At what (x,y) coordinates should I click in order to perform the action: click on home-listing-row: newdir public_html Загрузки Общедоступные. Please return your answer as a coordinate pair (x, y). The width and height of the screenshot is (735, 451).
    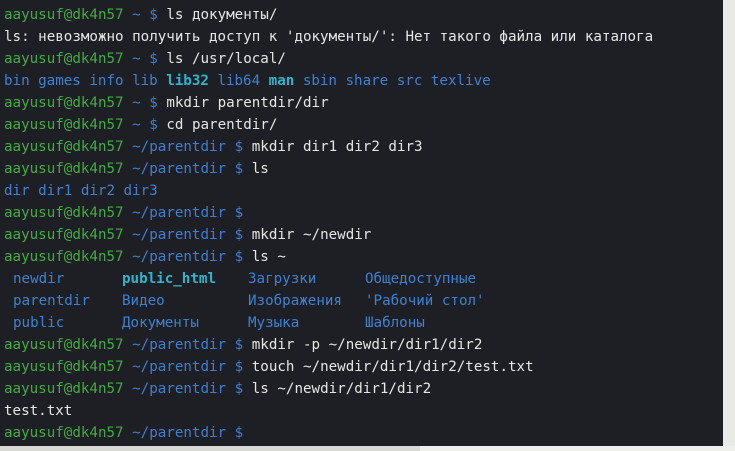
    Looking at the image, I should click on (363, 279).